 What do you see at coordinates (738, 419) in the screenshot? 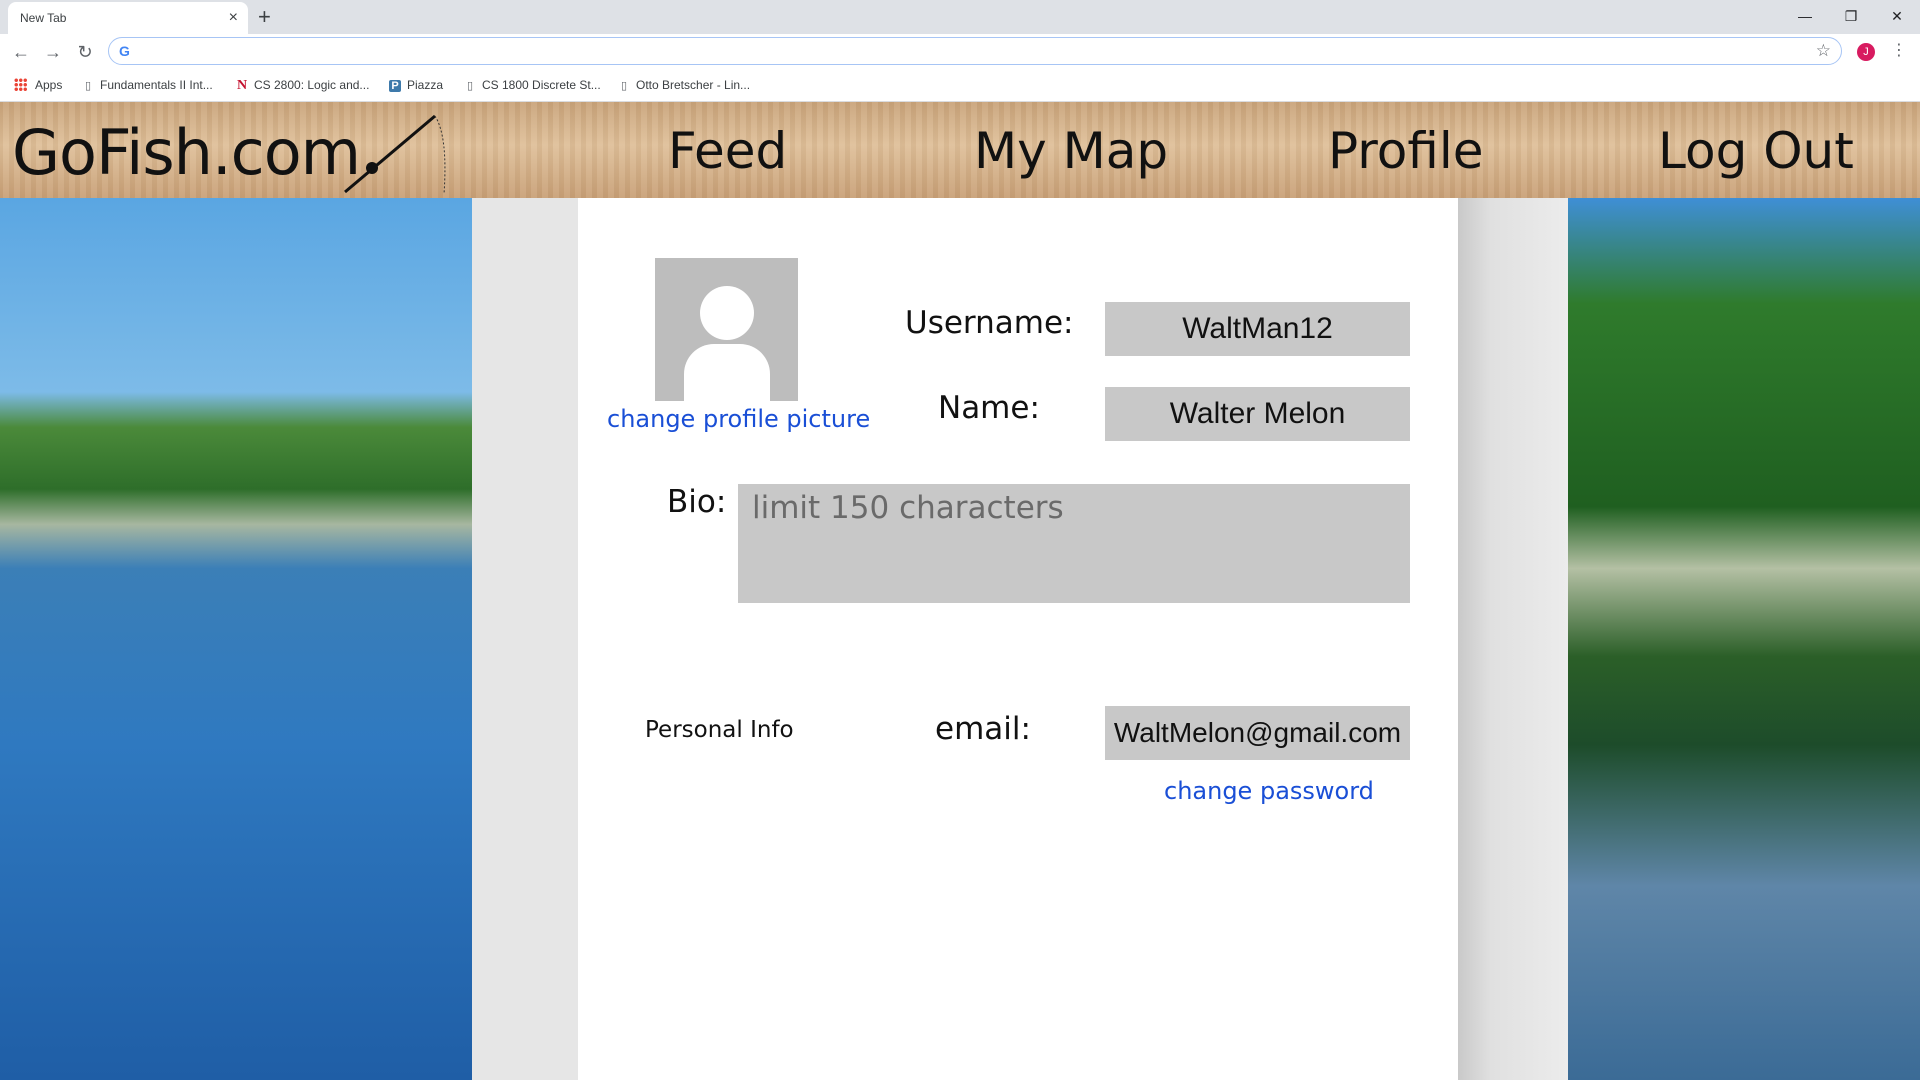
I see `change-profile-picture-link: change profile picture` at bounding box center [738, 419].